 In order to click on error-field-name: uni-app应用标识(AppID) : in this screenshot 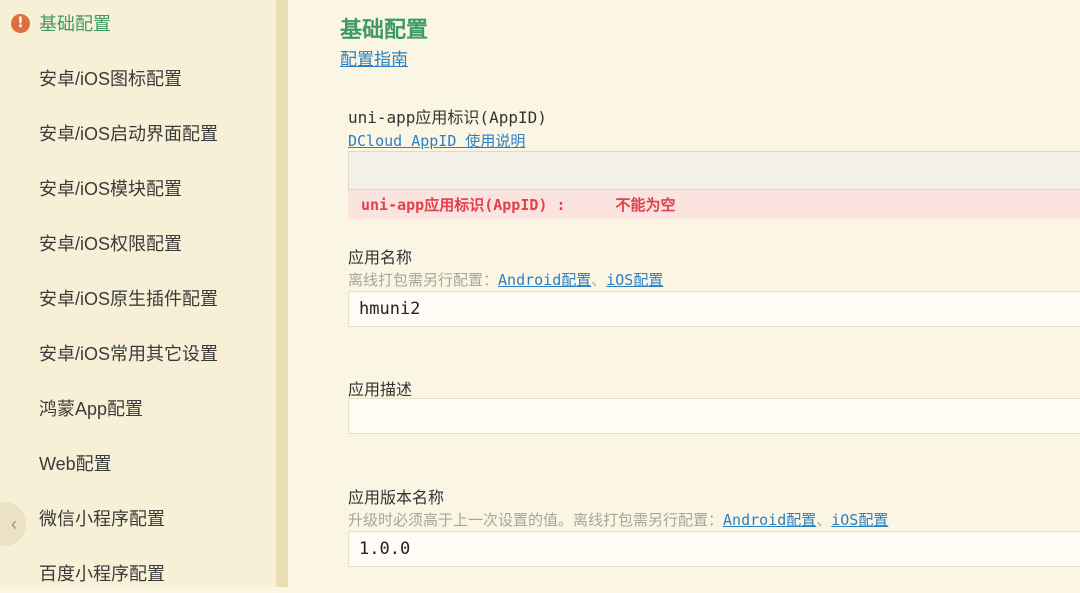, I will do `click(463, 205)`.